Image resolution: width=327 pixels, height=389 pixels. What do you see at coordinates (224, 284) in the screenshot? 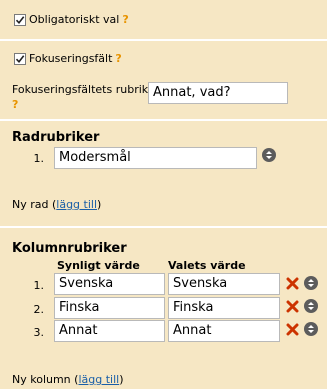
I see `column-value-input: Svenska` at bounding box center [224, 284].